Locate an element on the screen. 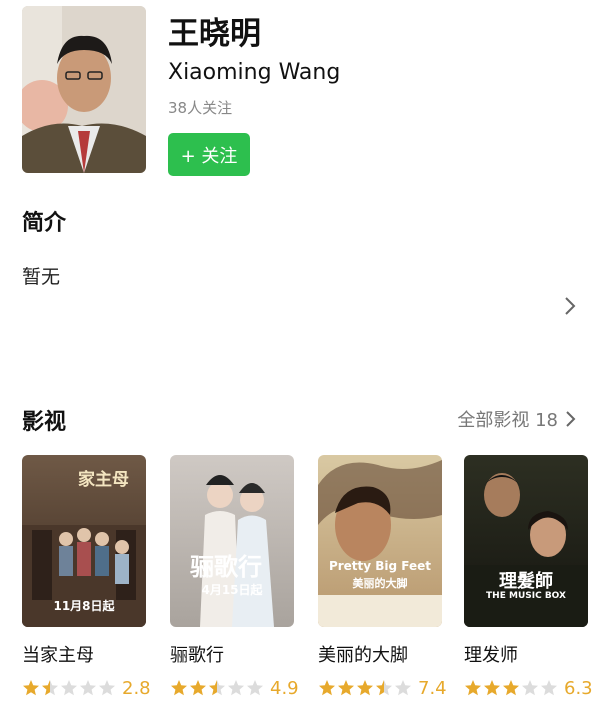 This screenshot has width=600, height=708. intro-text: 暂无 is located at coordinates (41, 277).